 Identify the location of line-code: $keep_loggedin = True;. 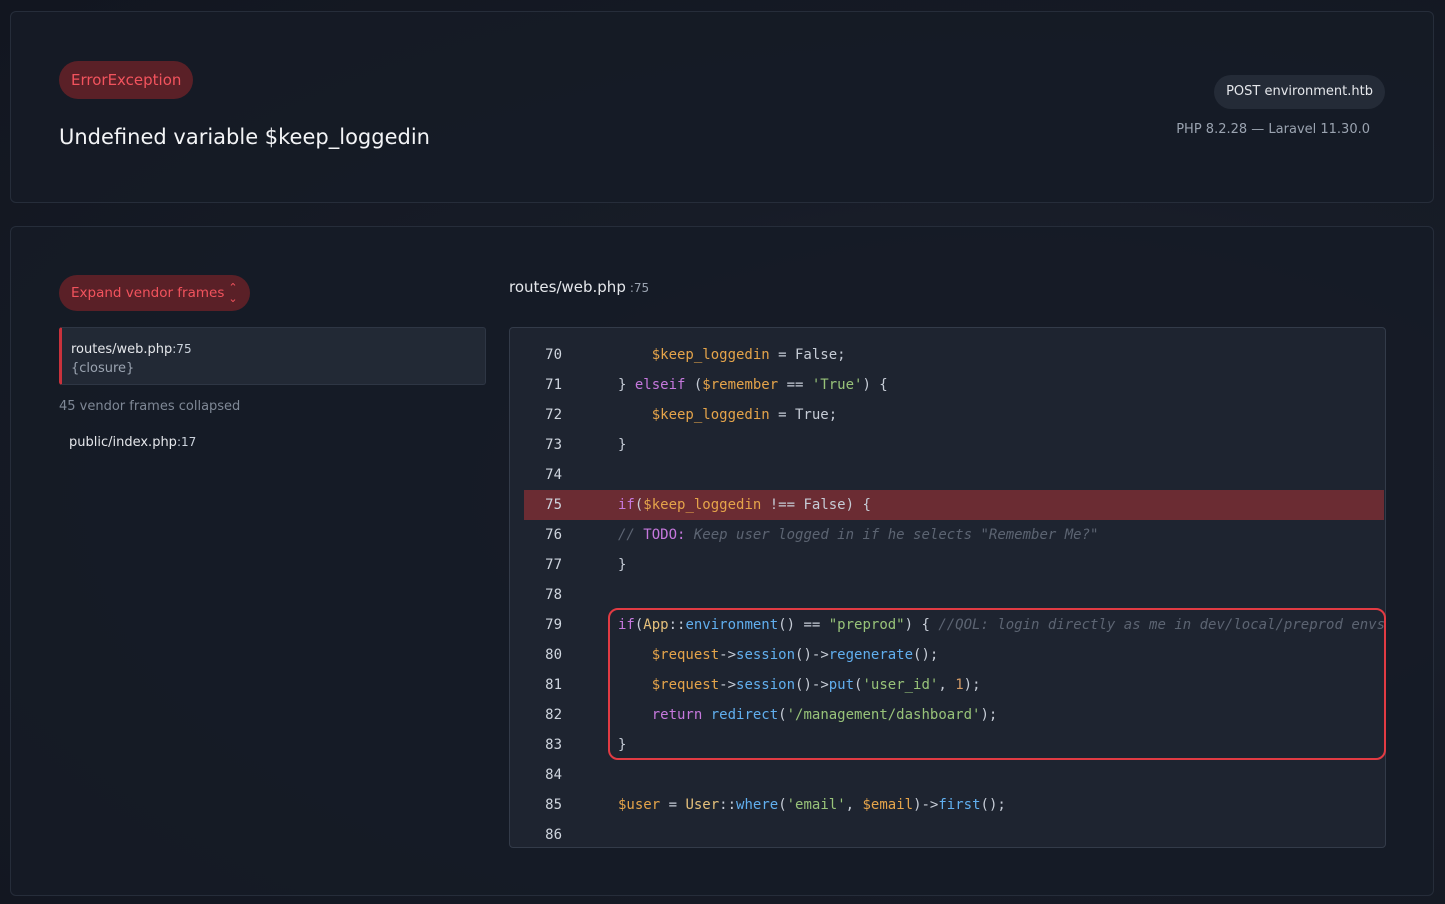
(727, 415).